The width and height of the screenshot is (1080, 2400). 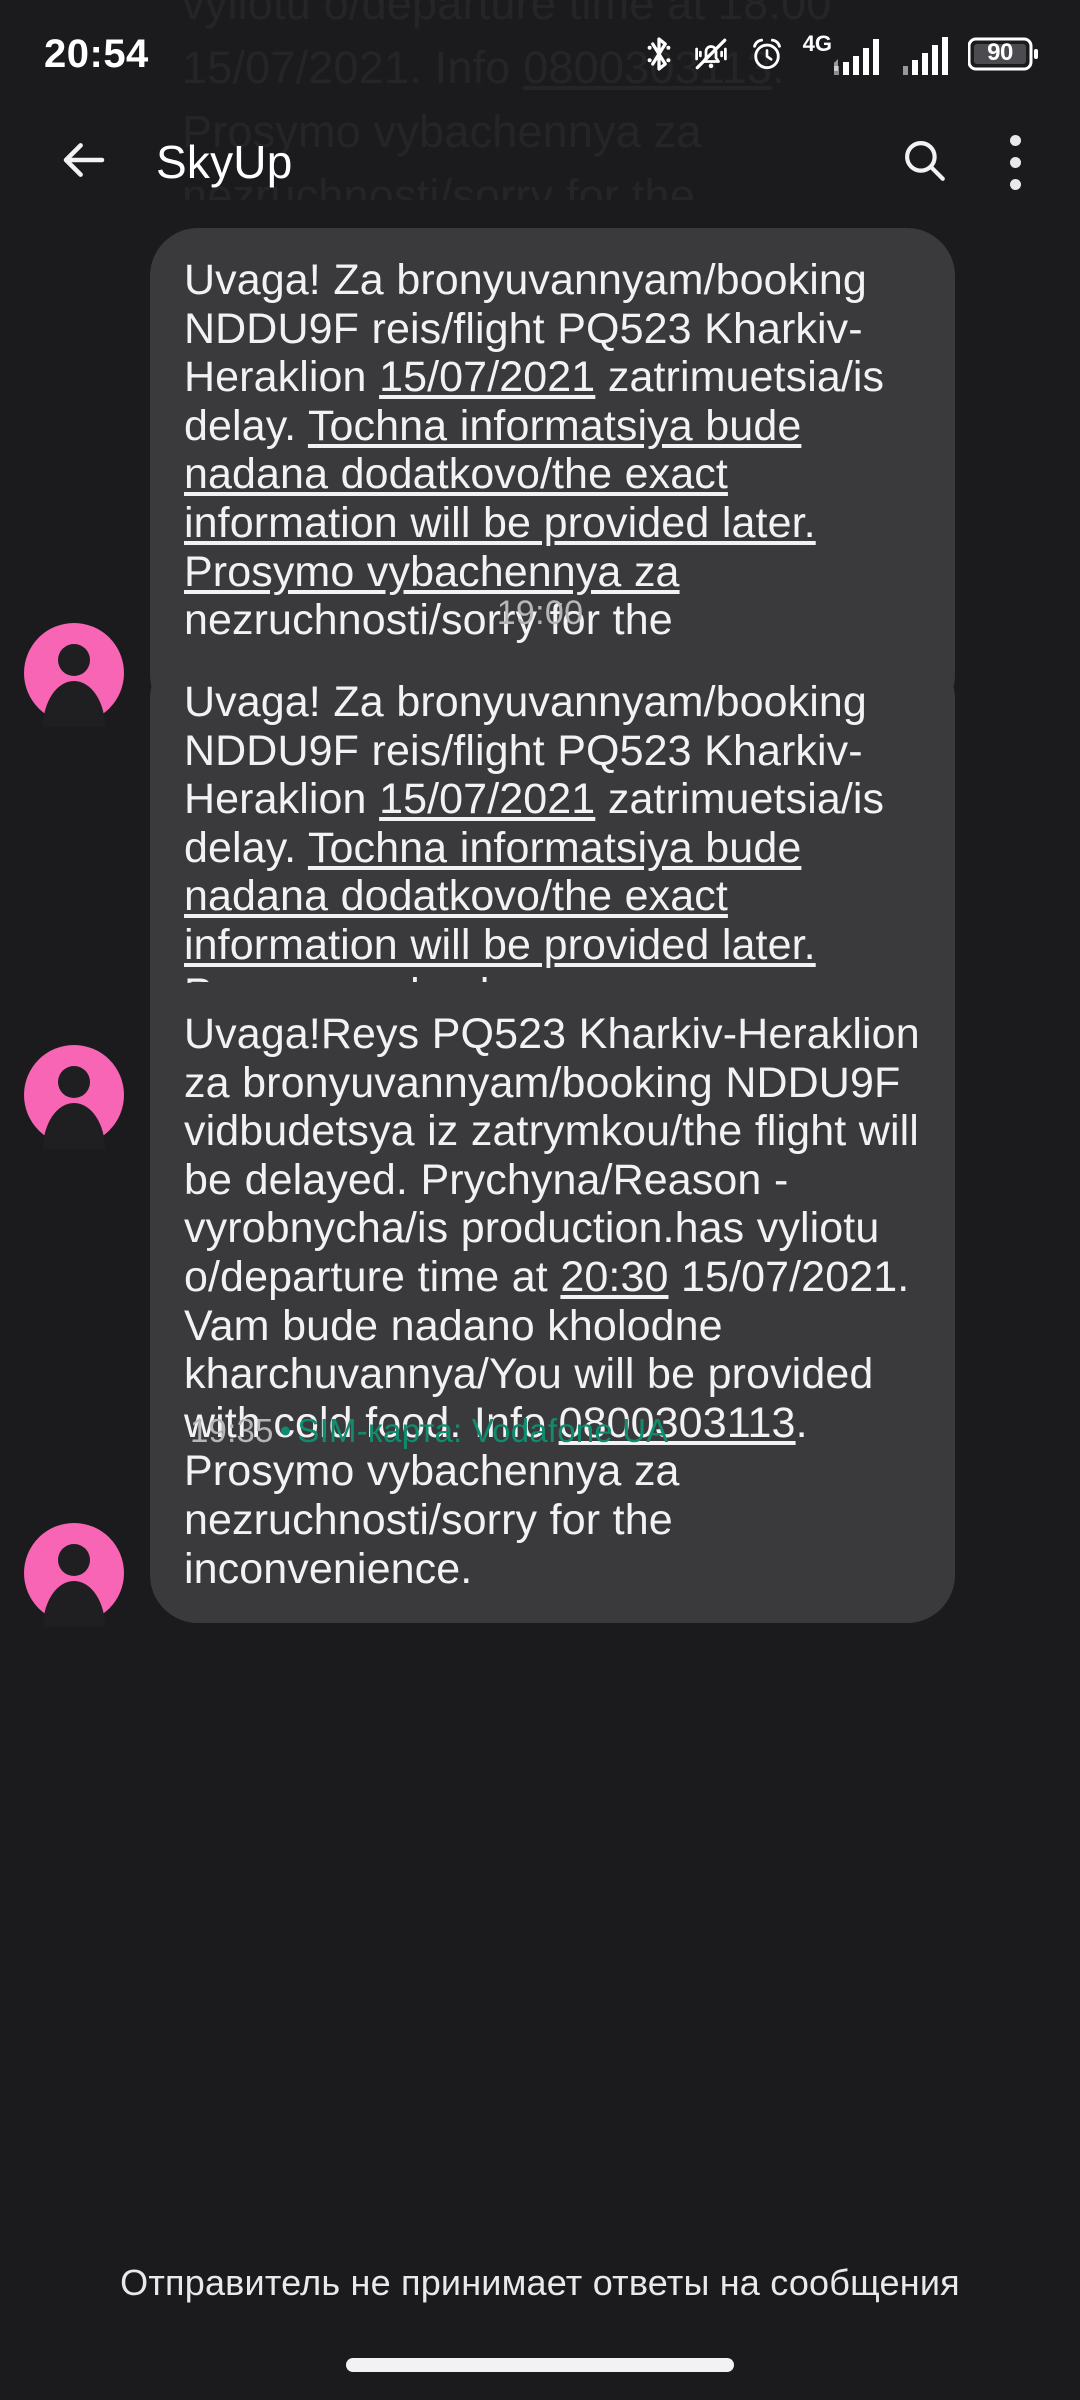 I want to click on status-bar-clock: 20:54, so click(x=96, y=53).